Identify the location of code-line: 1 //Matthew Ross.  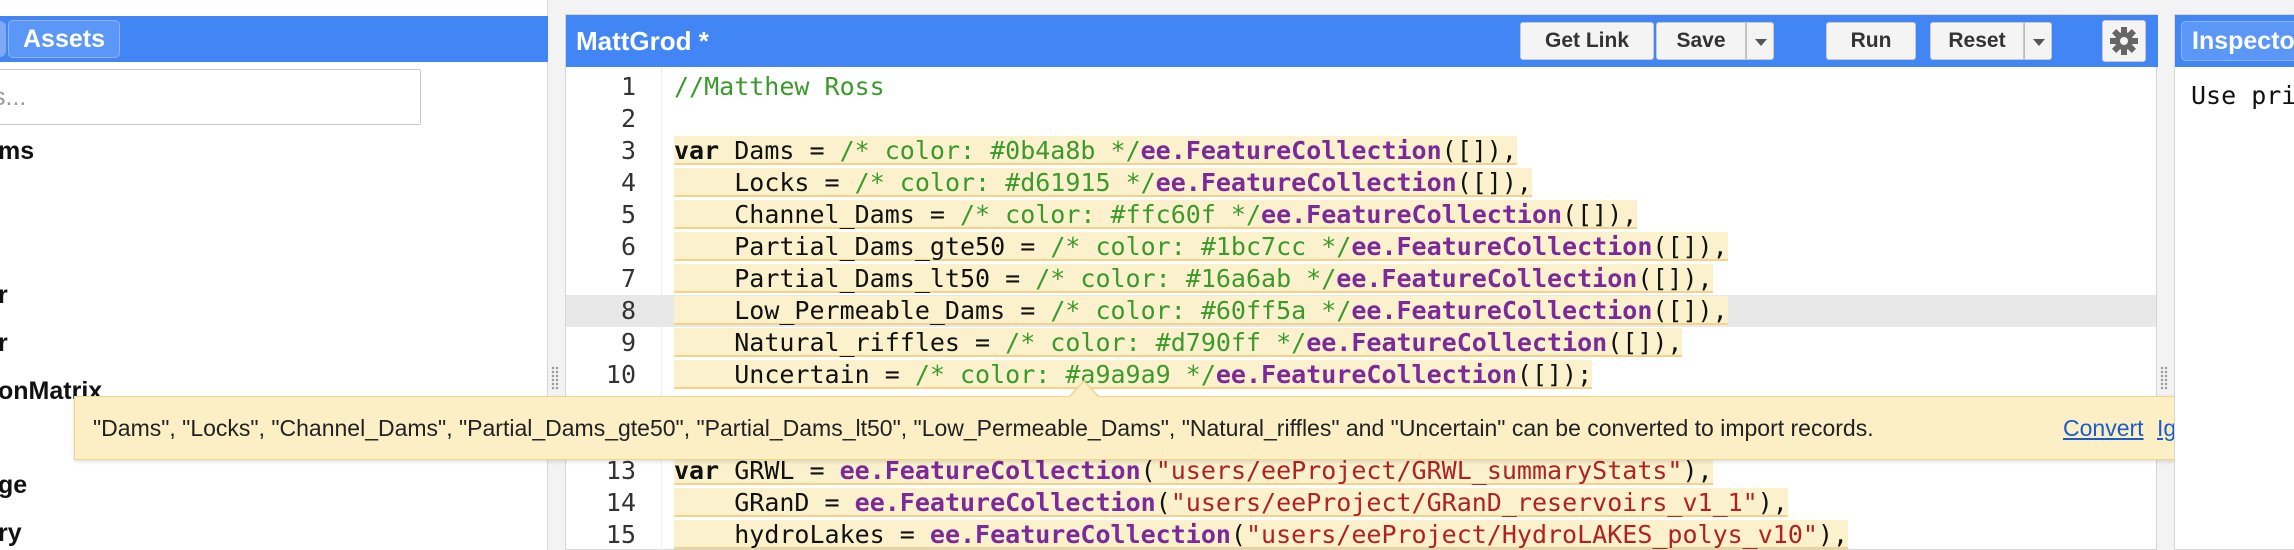
(1361, 87).